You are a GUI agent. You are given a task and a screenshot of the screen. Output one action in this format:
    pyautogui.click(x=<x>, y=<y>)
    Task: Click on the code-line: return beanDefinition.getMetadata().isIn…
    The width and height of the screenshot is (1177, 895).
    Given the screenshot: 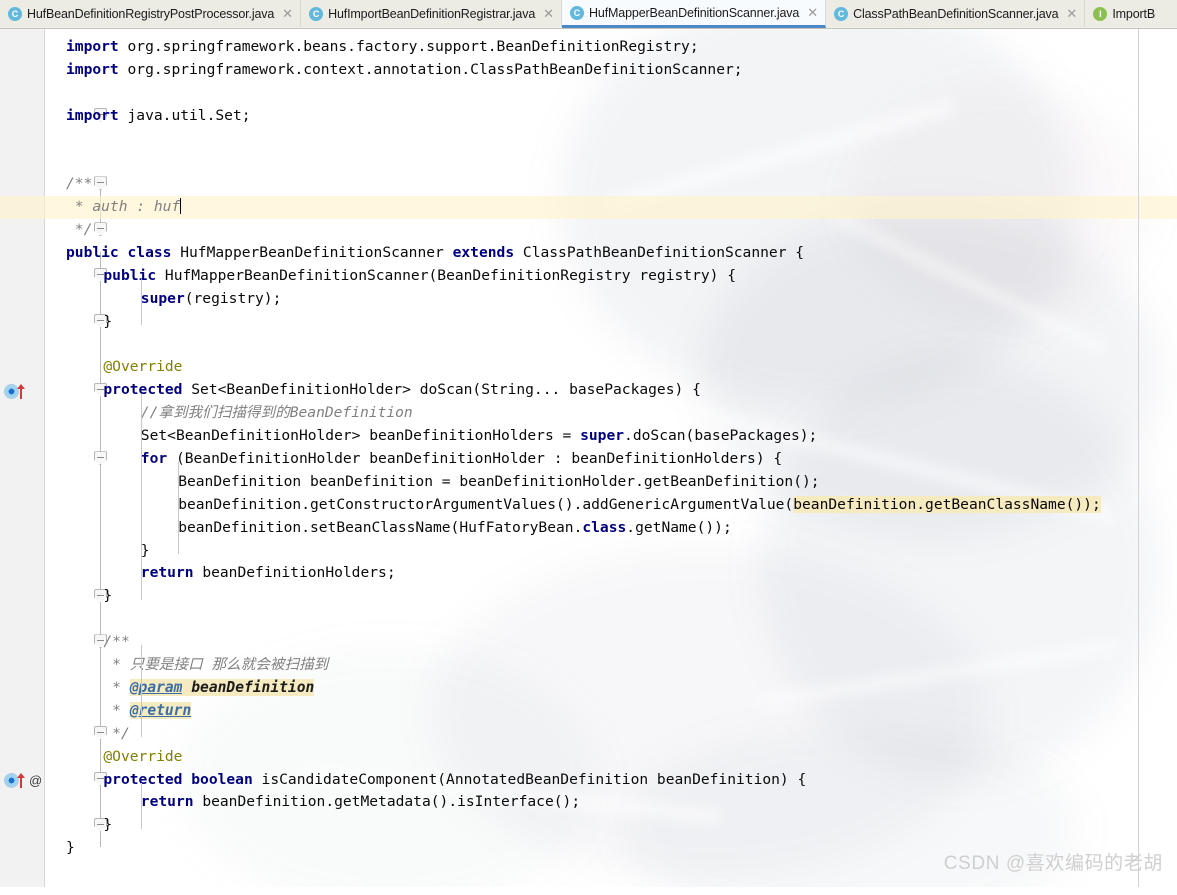 What is the action you would take?
    pyautogui.click(x=588, y=802)
    